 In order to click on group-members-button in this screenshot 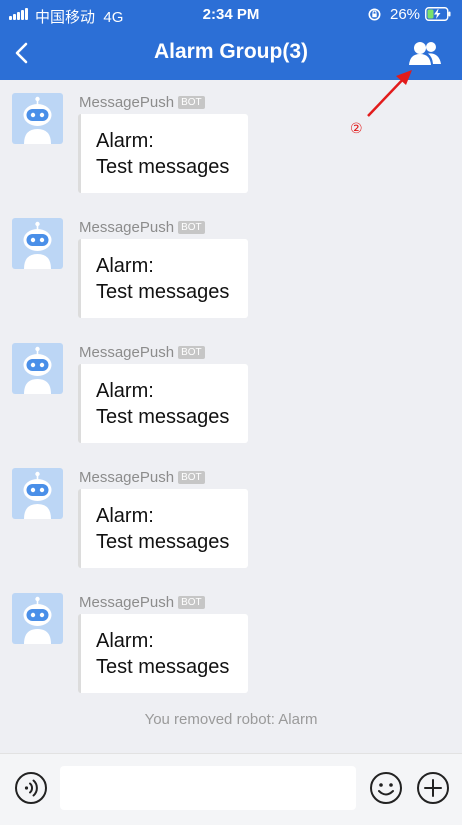, I will do `click(425, 53)`.